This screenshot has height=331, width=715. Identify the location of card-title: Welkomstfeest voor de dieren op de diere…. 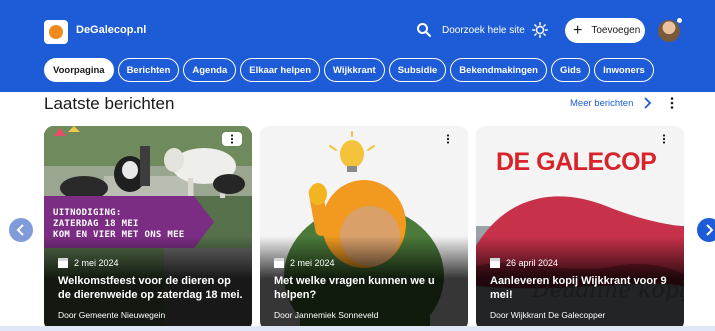
(152, 288).